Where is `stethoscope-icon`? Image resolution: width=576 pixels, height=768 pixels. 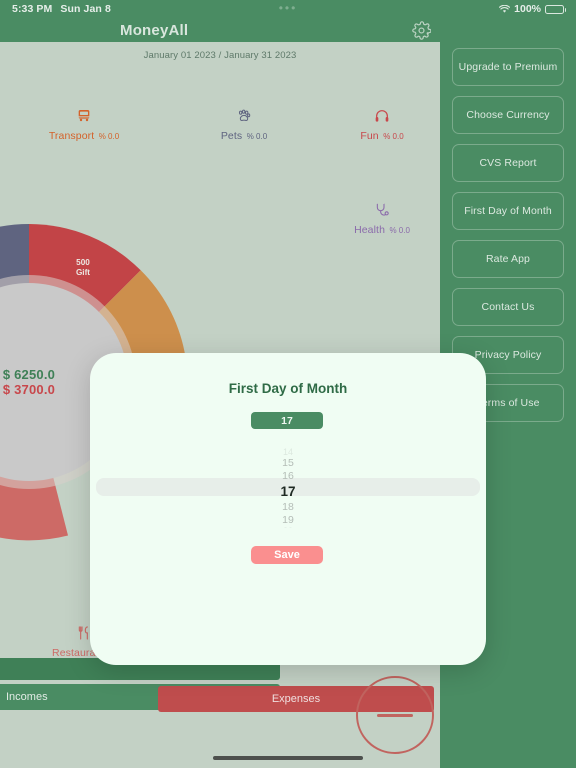 stethoscope-icon is located at coordinates (382, 210).